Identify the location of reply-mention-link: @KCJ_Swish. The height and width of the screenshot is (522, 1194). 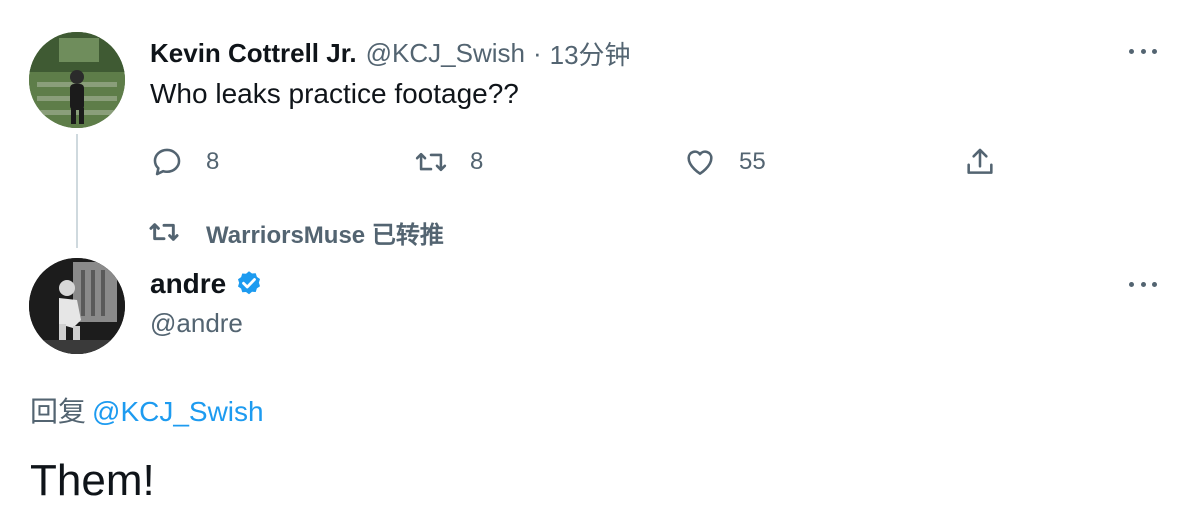
(178, 411).